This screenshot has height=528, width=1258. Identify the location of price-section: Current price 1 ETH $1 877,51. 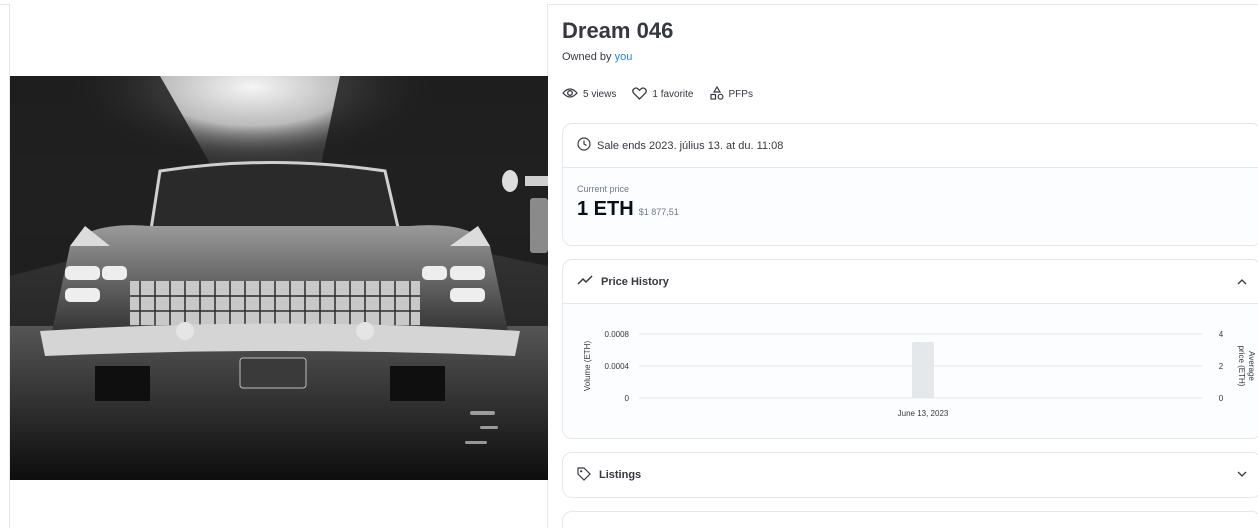
(910, 206).